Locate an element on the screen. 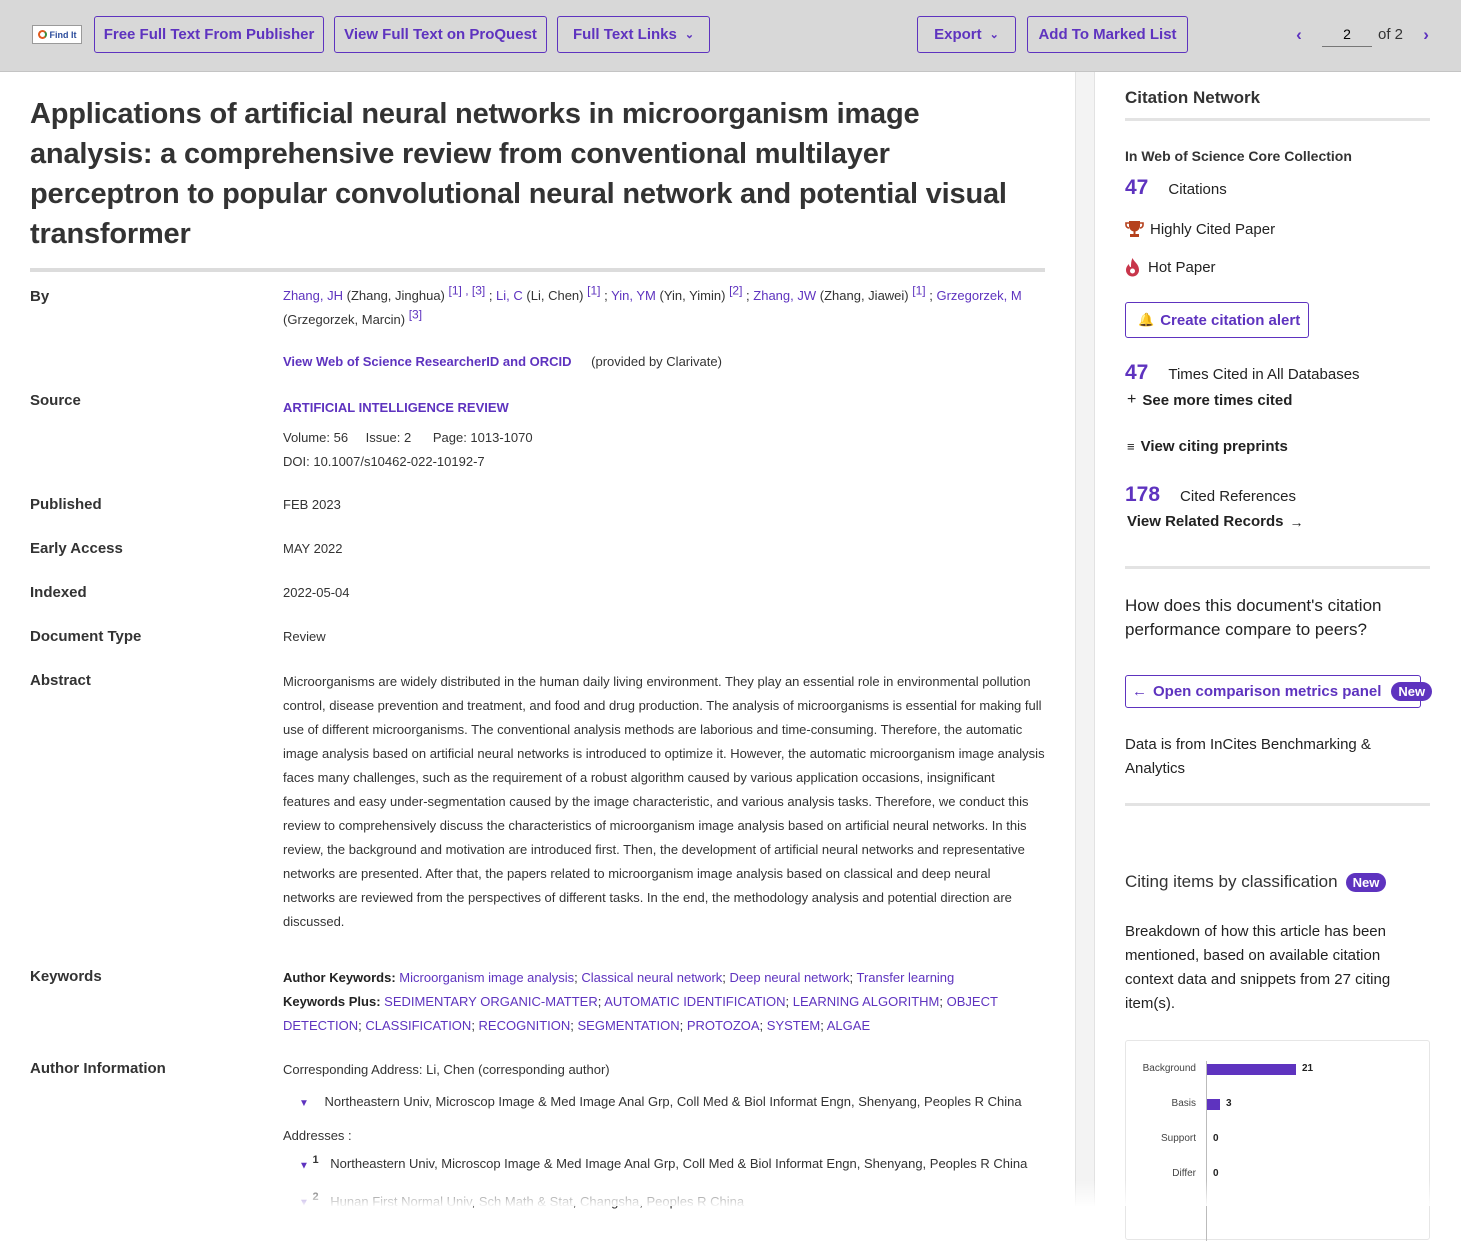 The image size is (1461, 1241). view-citing-preprints-link: ≡ View citing preprints is located at coordinates (1207, 446).